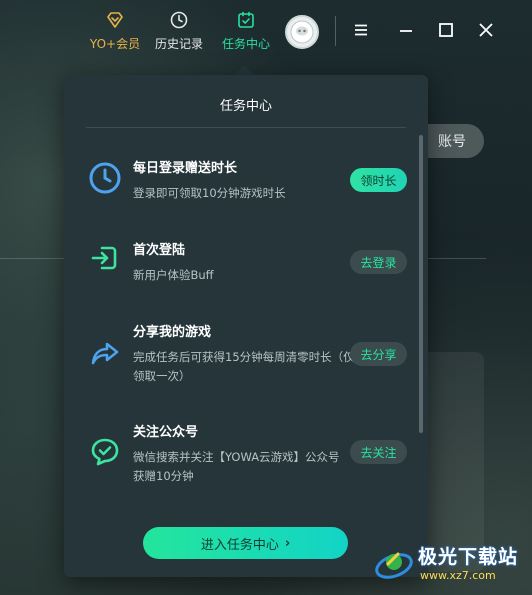 The height and width of the screenshot is (595, 532). Describe the element at coordinates (287, 543) in the screenshot. I see `chevron-right-icon: ›` at that location.